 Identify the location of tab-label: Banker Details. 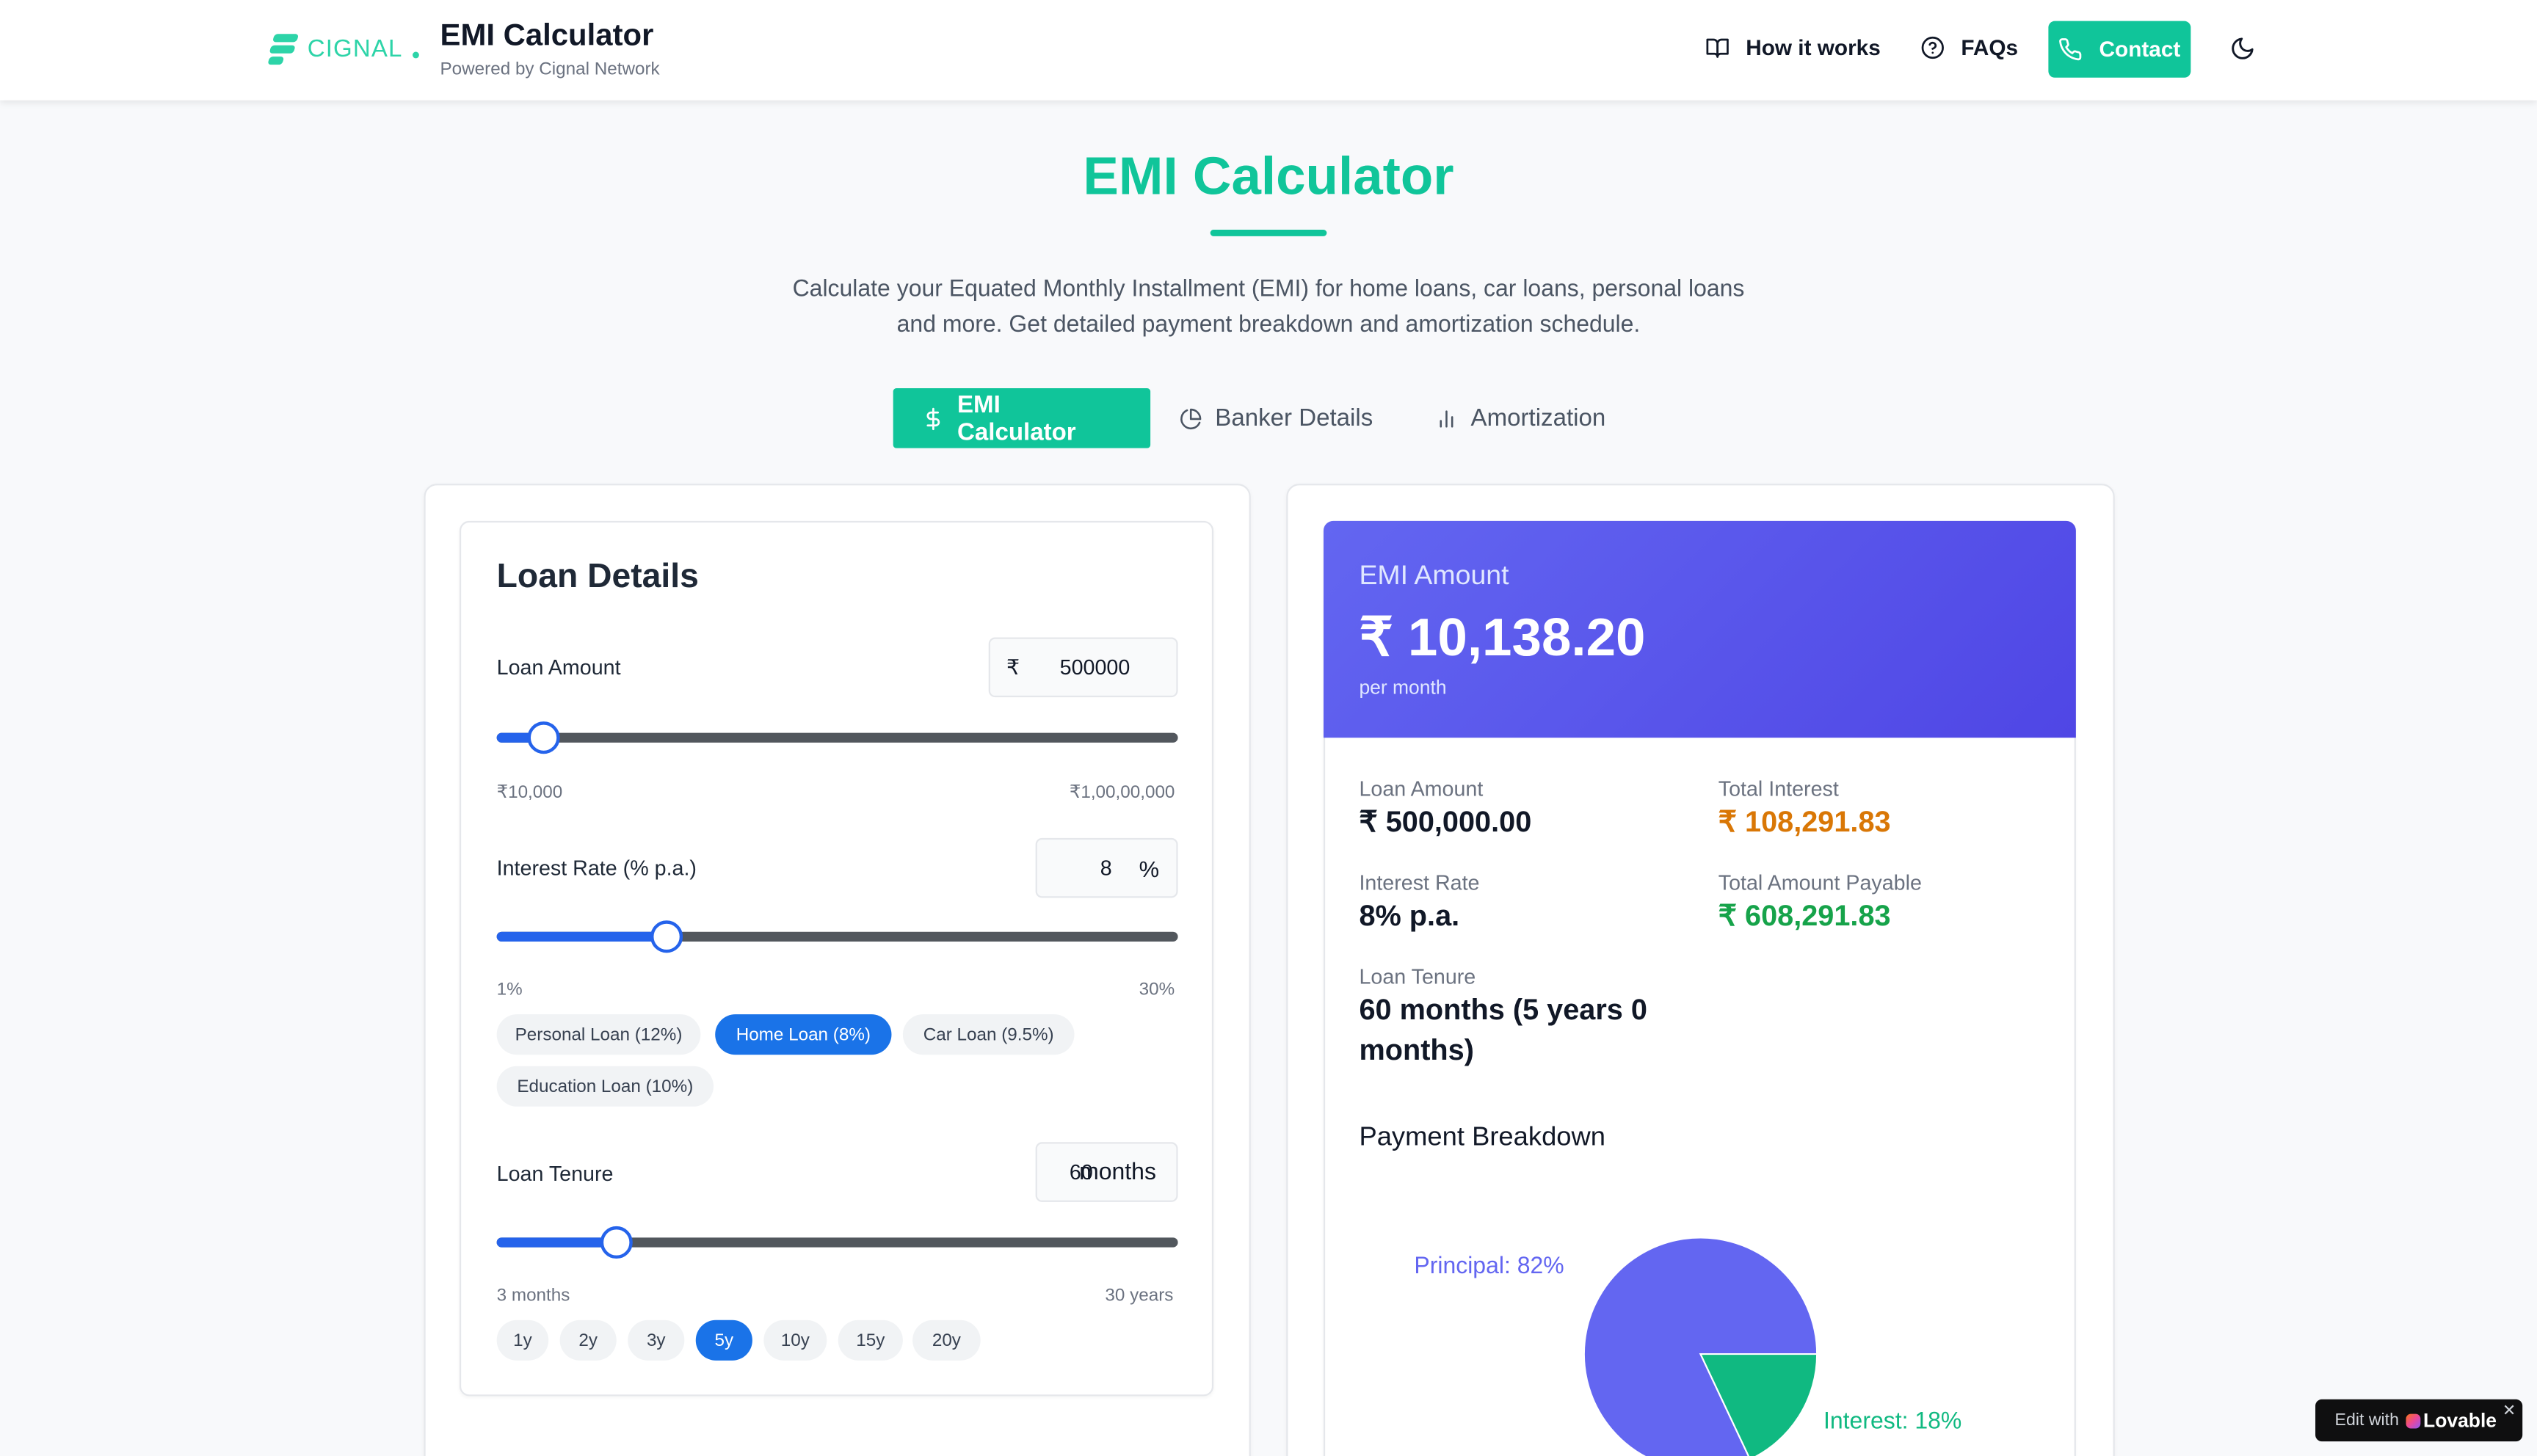
(1294, 418).